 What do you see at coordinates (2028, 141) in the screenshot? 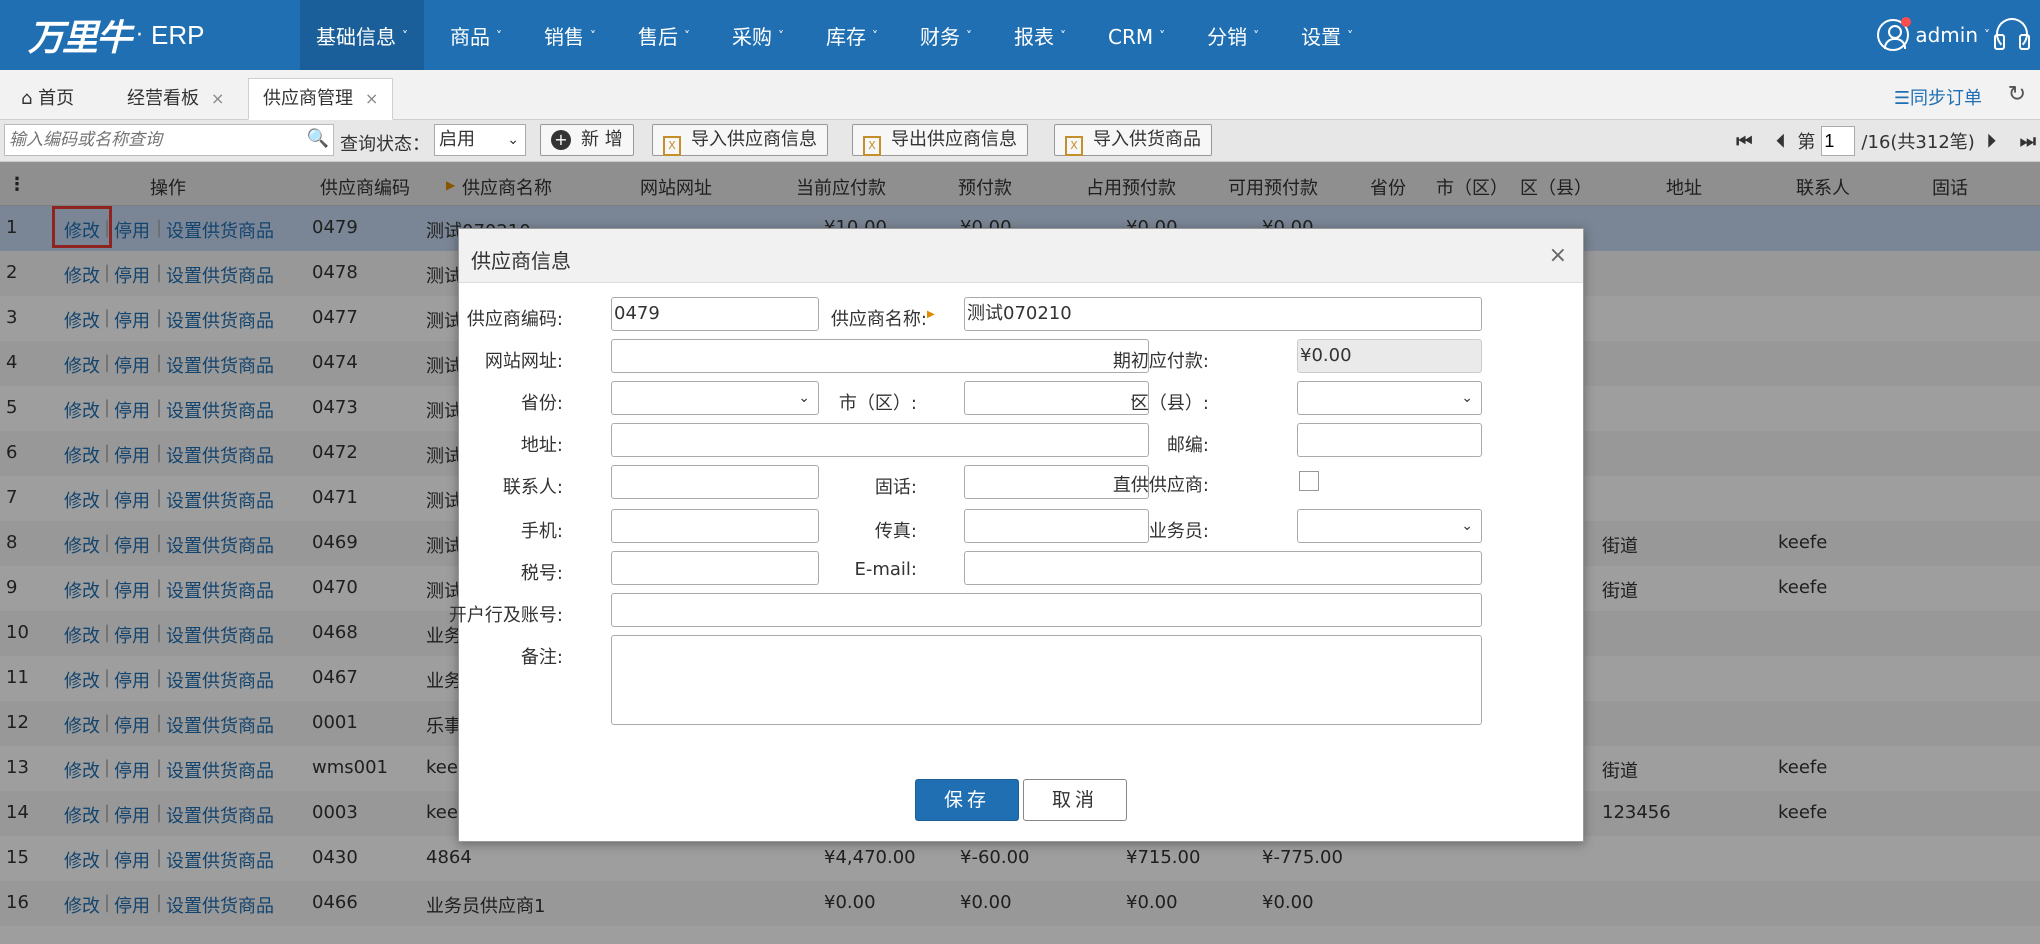
I see `last-page-icon: ⏭` at bounding box center [2028, 141].